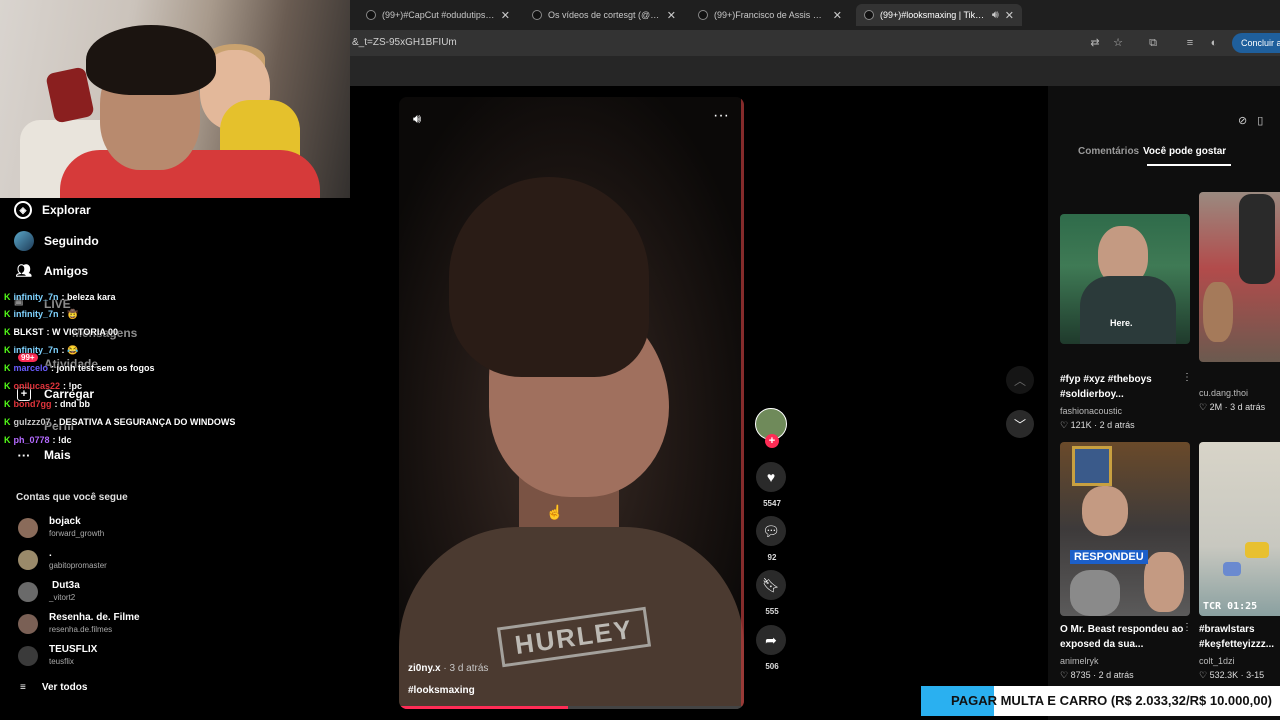 The width and height of the screenshot is (1280, 720). I want to click on chat-message: K BLKST: W VICTORIA 00, so click(61, 332).